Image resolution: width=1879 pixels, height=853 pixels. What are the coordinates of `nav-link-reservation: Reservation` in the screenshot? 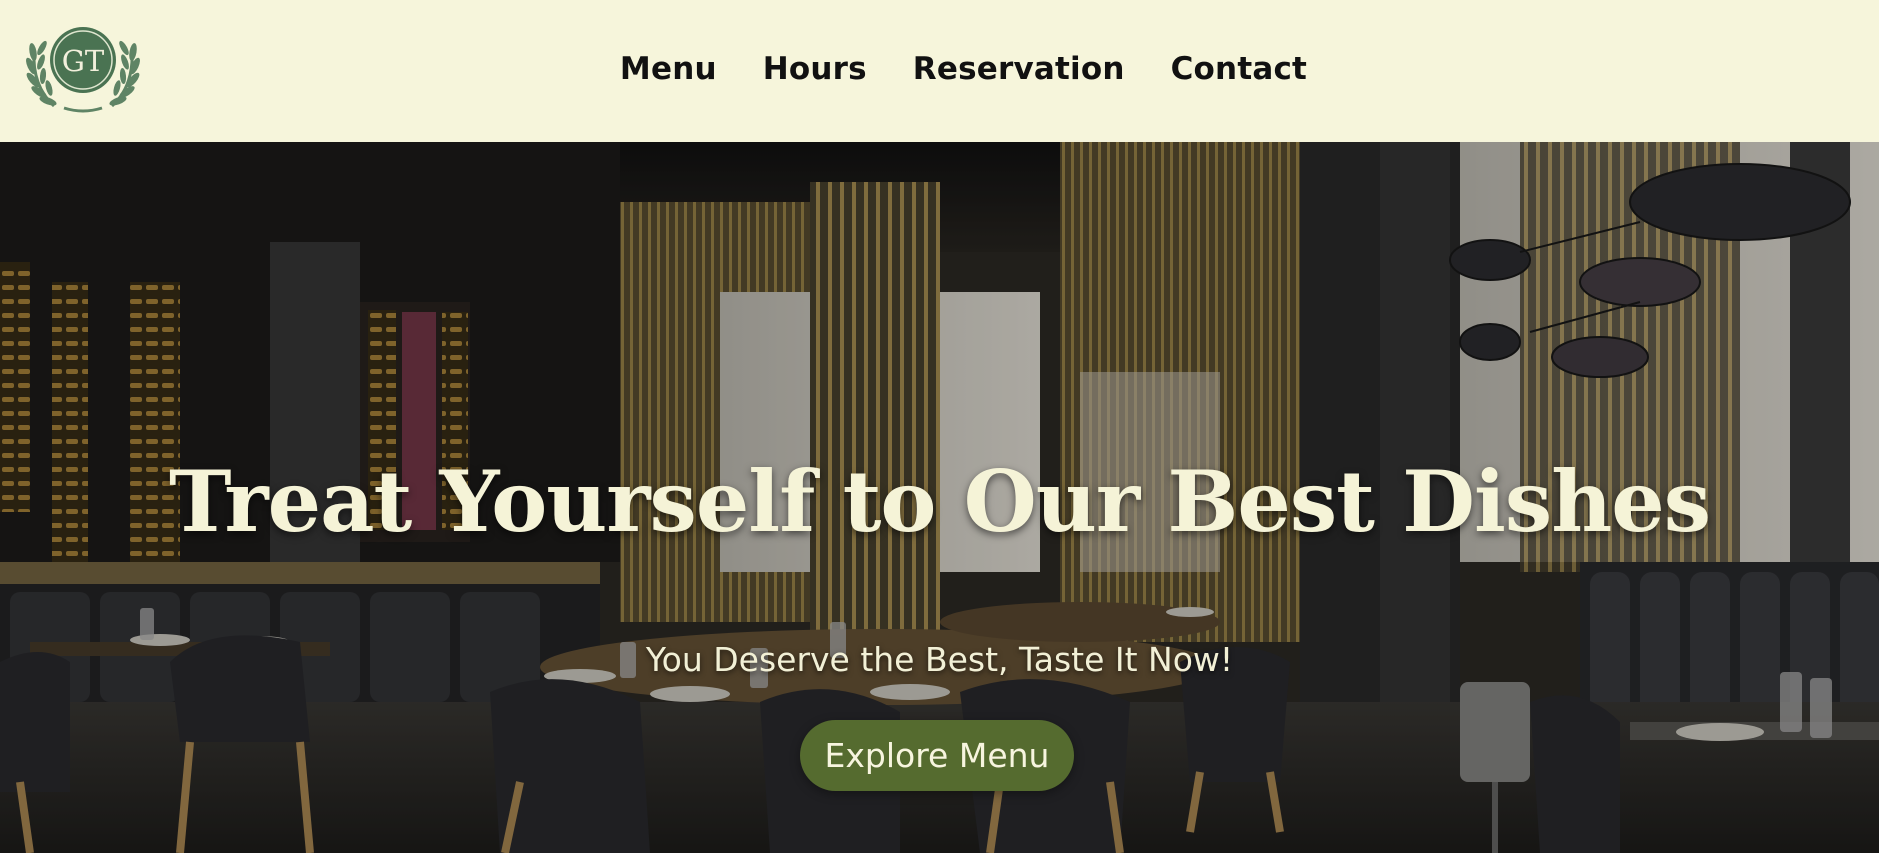 It's located at (1019, 69).